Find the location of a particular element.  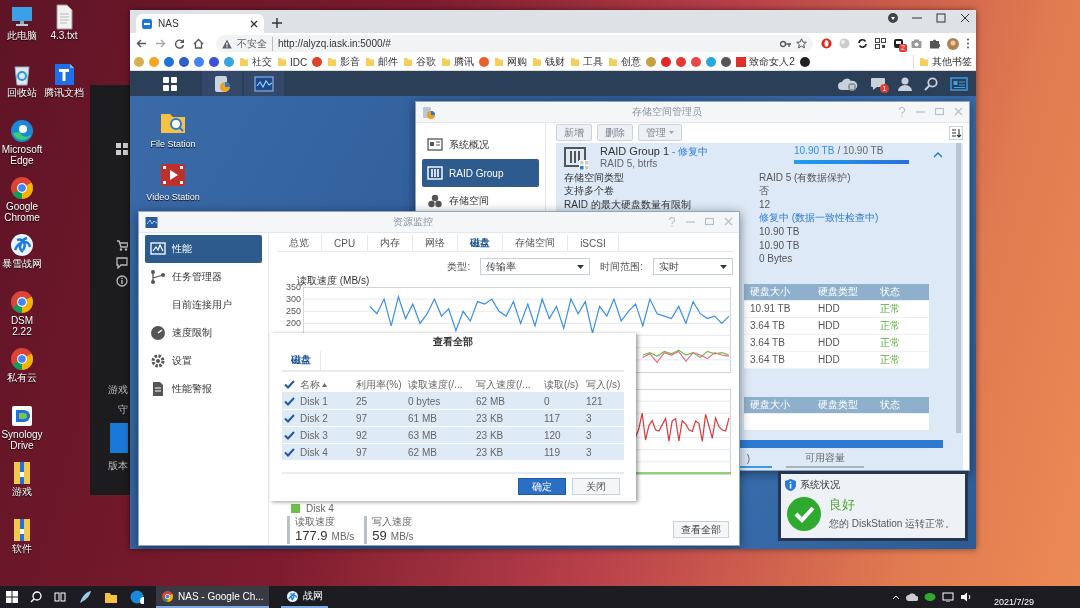

cloud-icon is located at coordinates (911, 597).